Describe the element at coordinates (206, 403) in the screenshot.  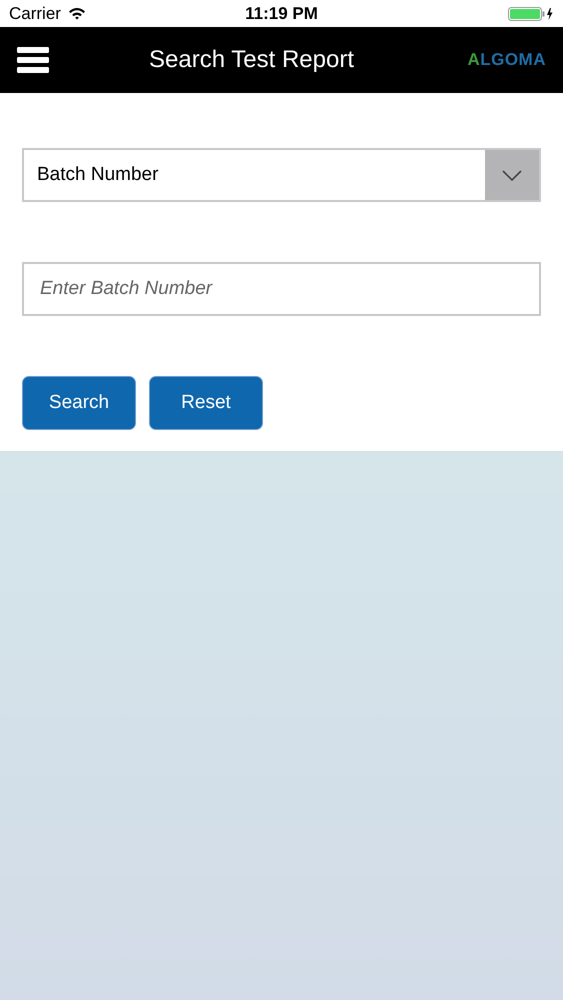
I see `reset-button: Reset` at that location.